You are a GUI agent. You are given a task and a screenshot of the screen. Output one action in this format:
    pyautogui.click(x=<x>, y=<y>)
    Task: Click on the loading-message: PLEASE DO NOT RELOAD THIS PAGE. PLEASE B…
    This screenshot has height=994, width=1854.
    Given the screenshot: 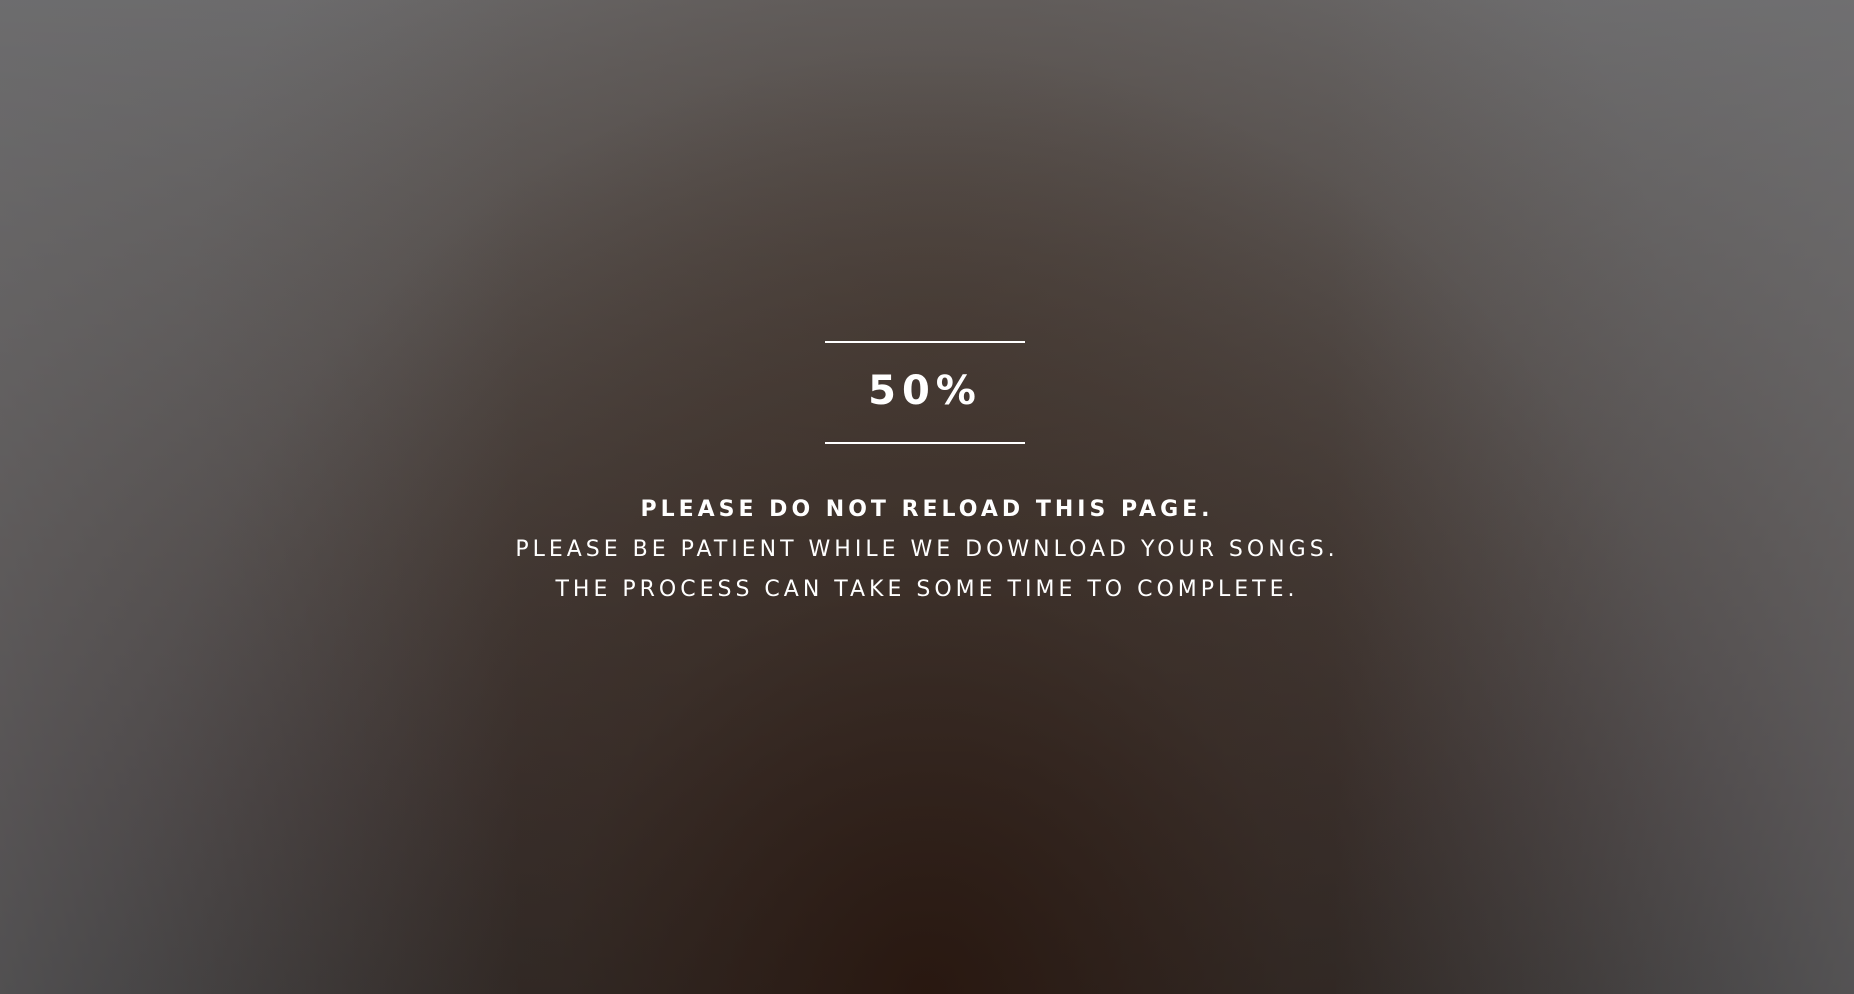 What is the action you would take?
    pyautogui.click(x=927, y=550)
    